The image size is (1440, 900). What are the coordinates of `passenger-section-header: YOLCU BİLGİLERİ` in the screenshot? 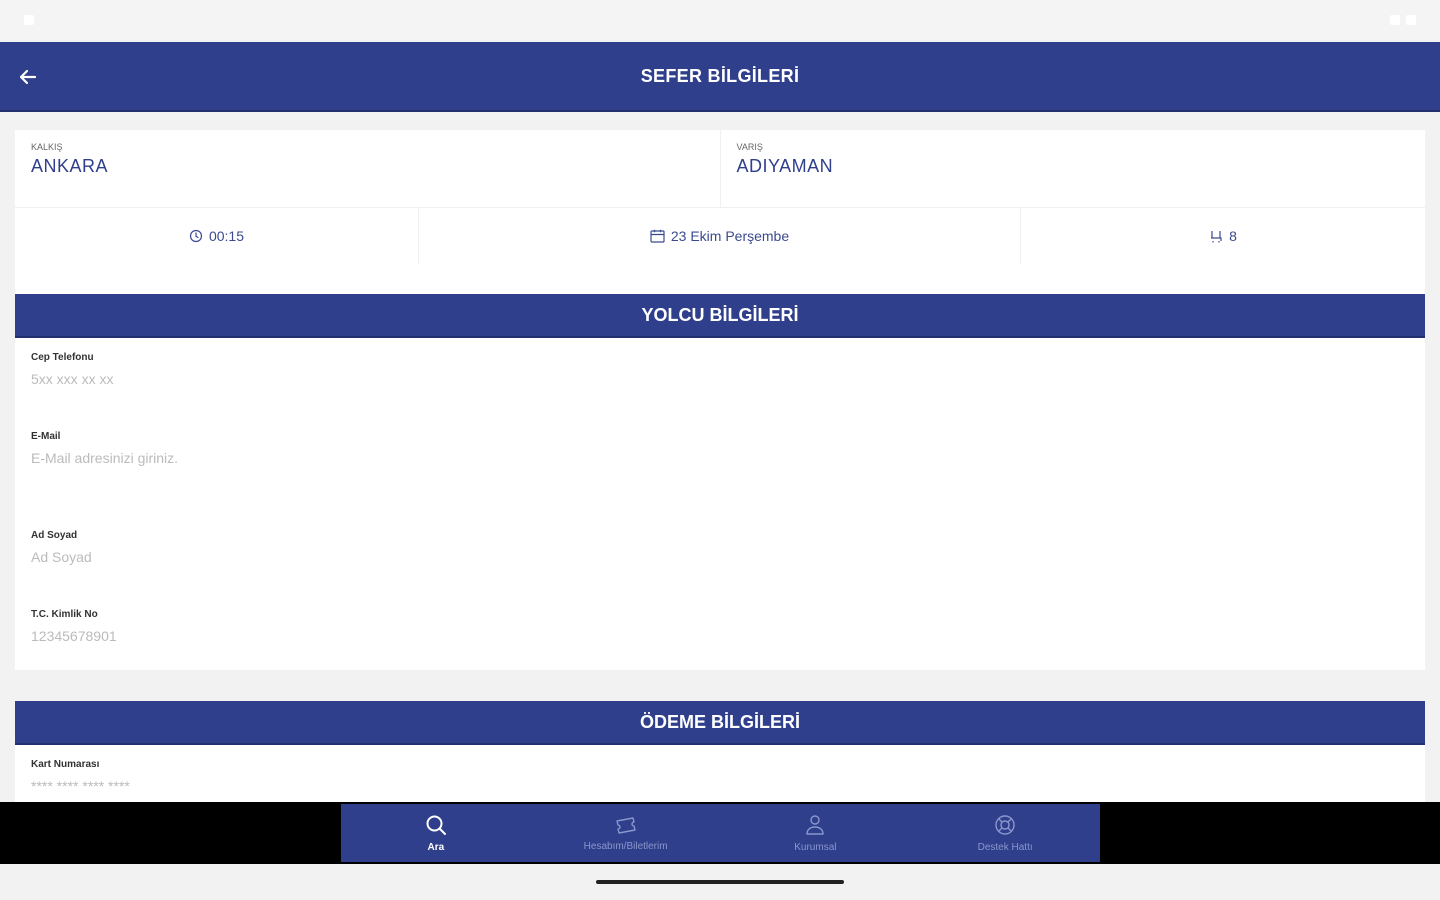 It's located at (720, 316).